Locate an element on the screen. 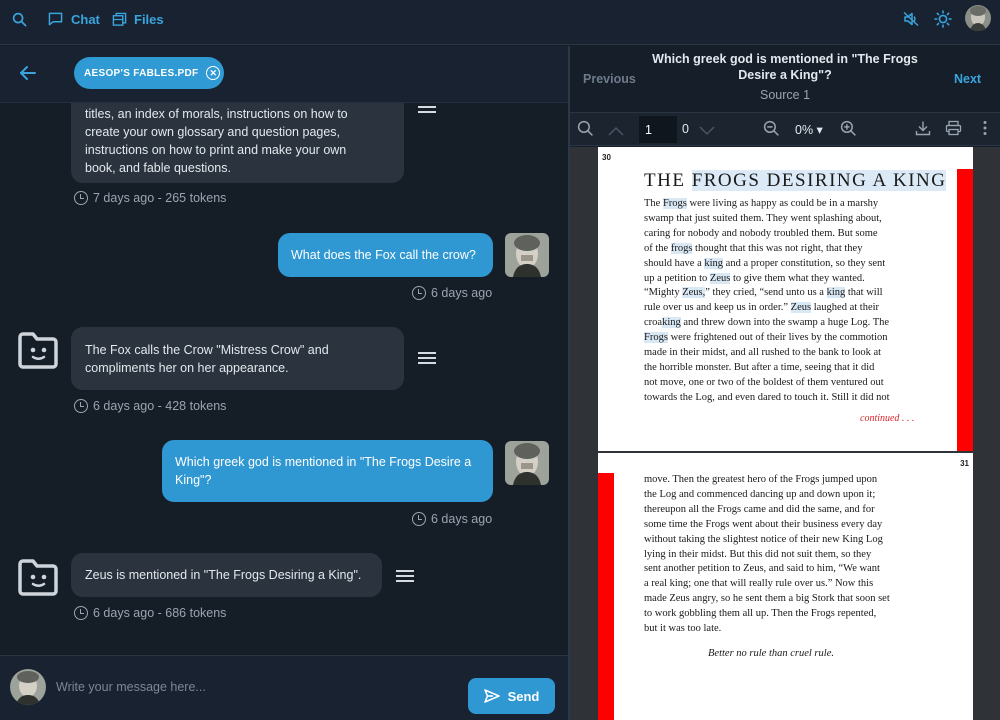 This screenshot has height=720, width=1000. zoom-select: 0% ▾ is located at coordinates (809, 129).